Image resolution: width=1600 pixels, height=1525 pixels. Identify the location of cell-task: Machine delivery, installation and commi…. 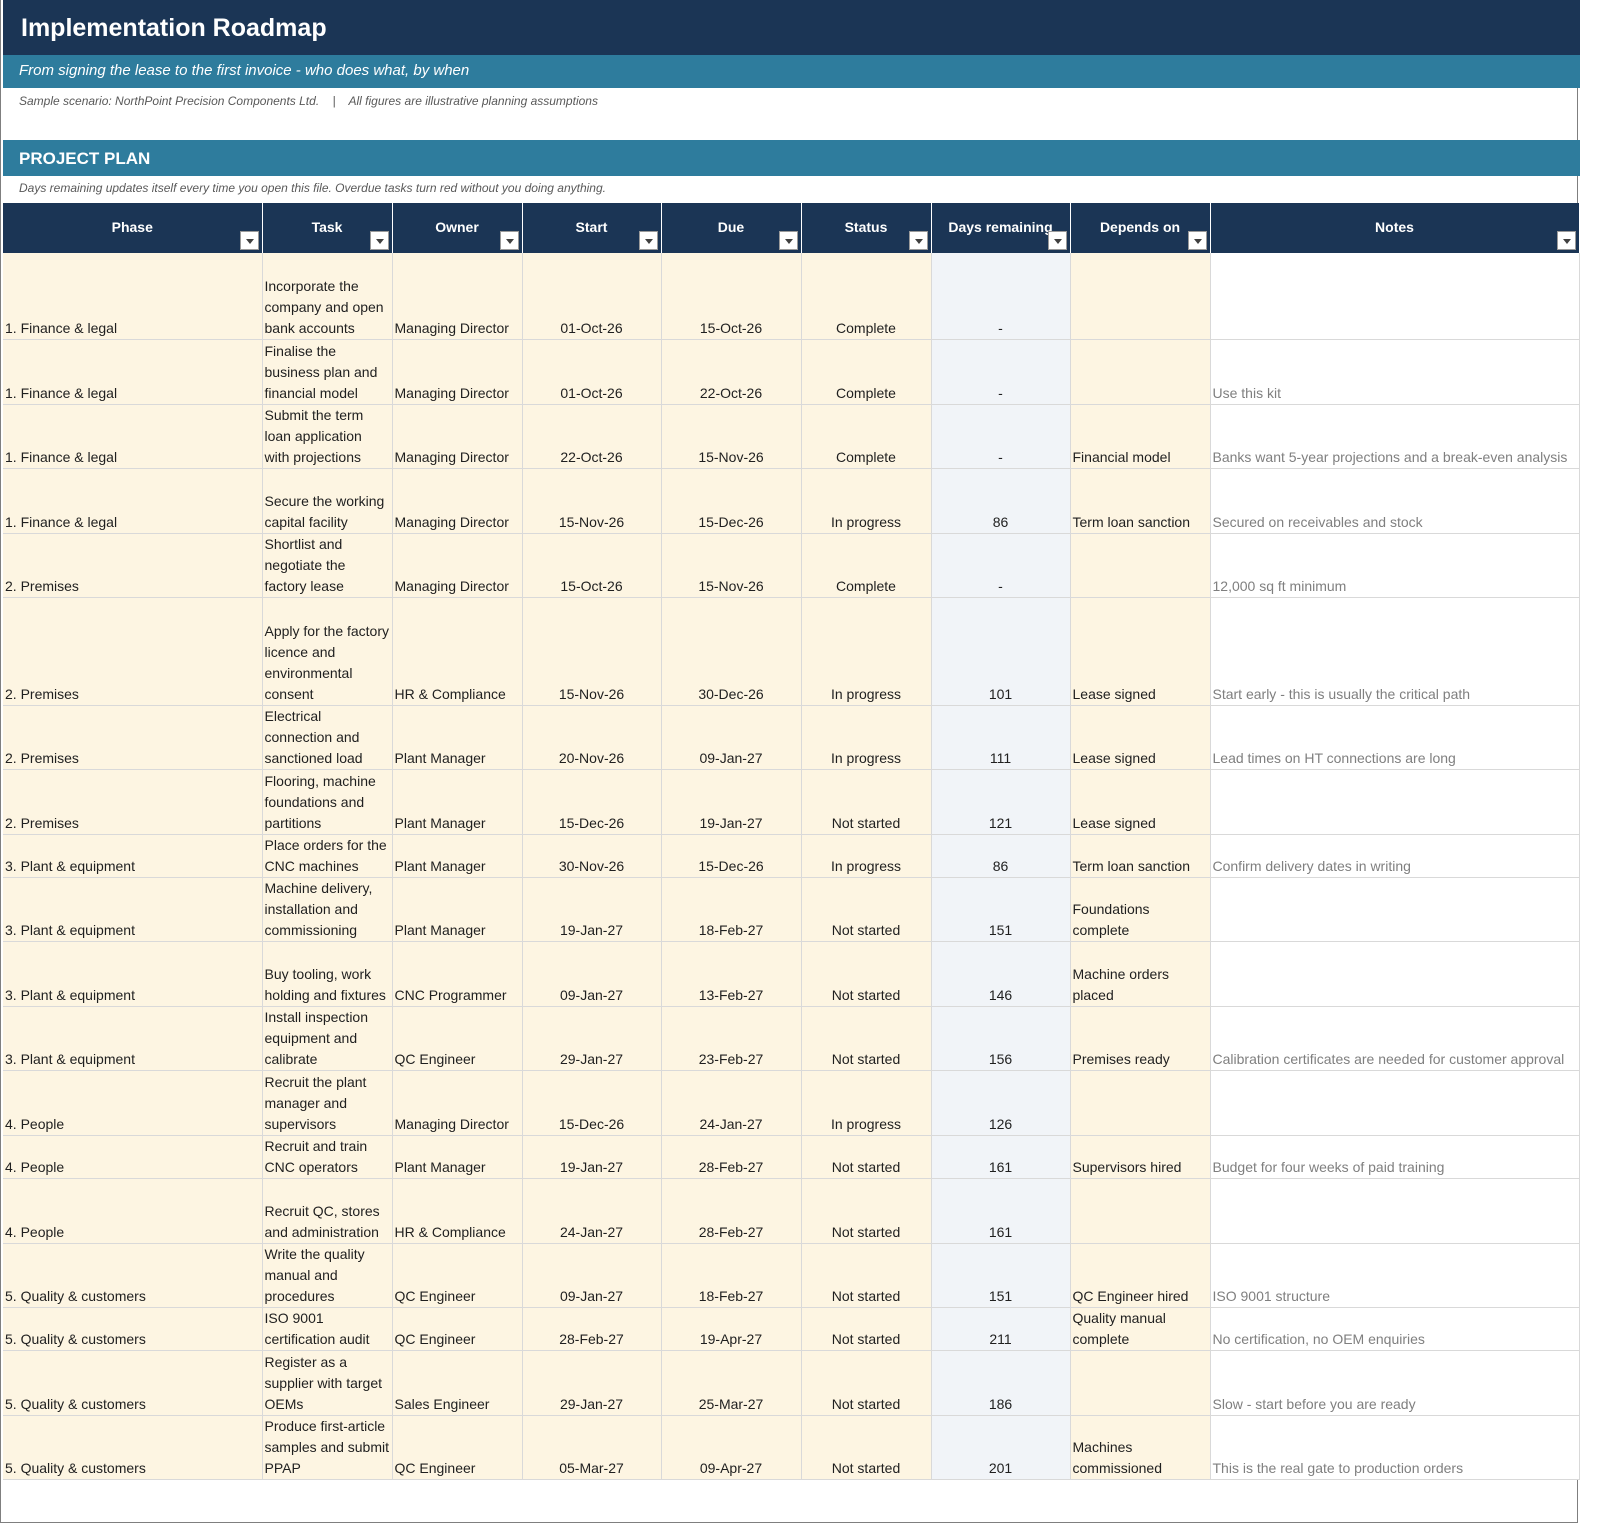
(327, 909).